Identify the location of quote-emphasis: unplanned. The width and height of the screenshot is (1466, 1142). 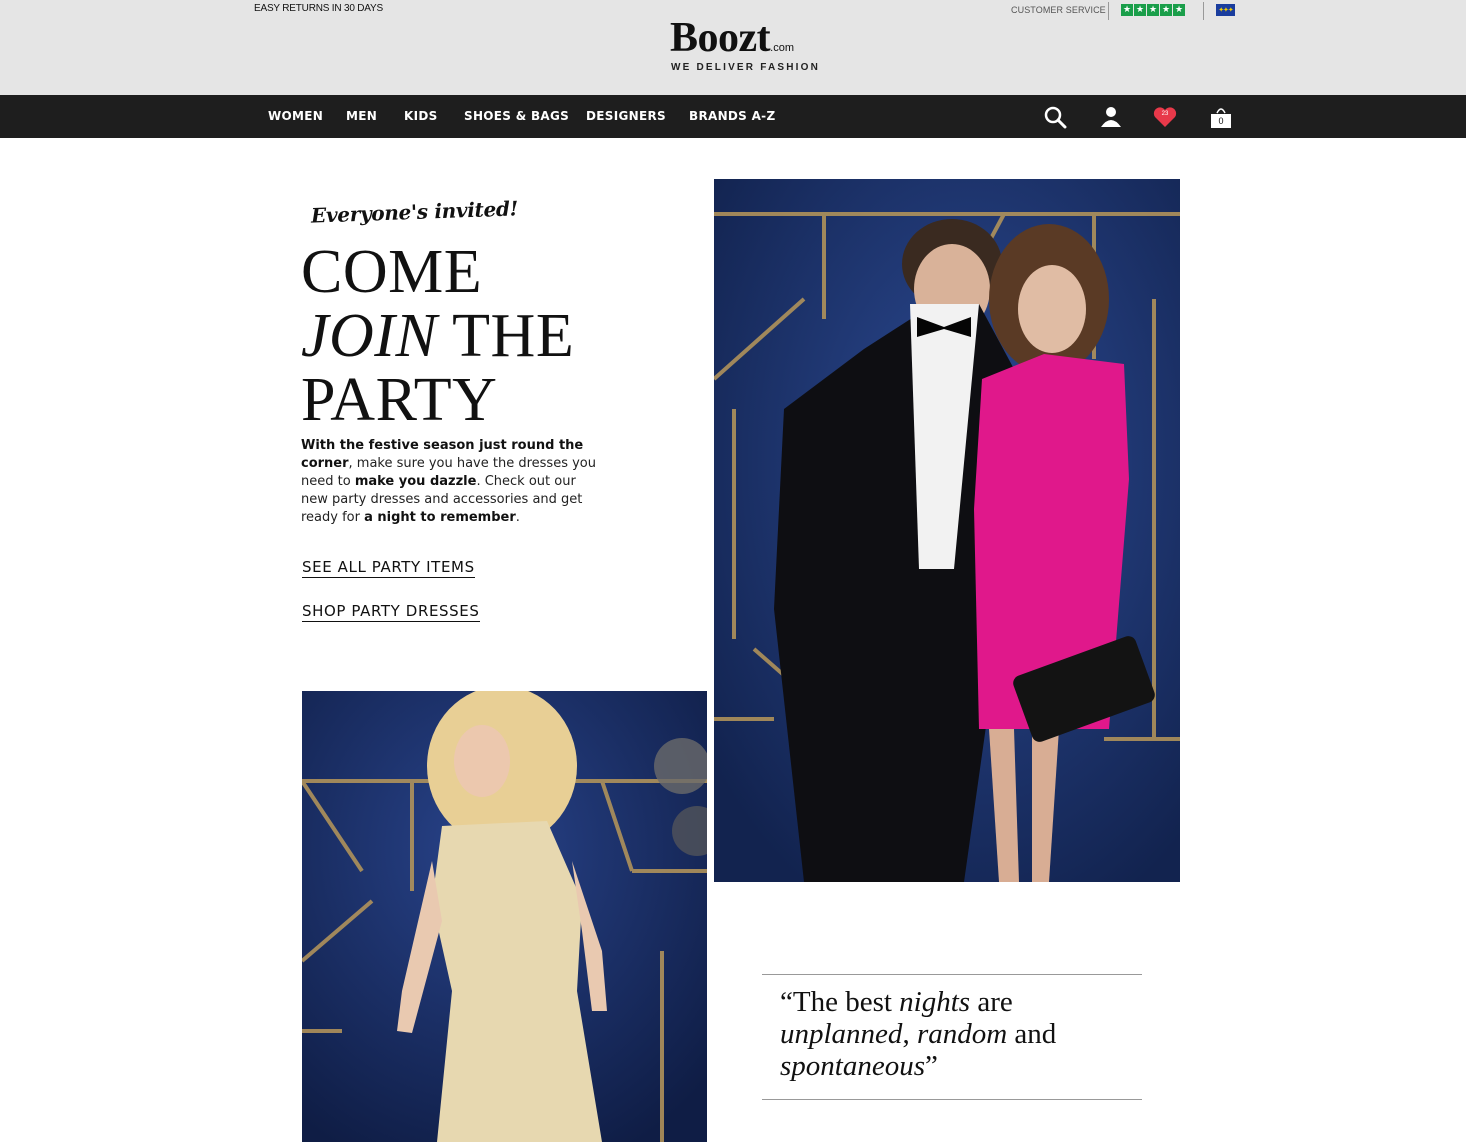
(841, 1034).